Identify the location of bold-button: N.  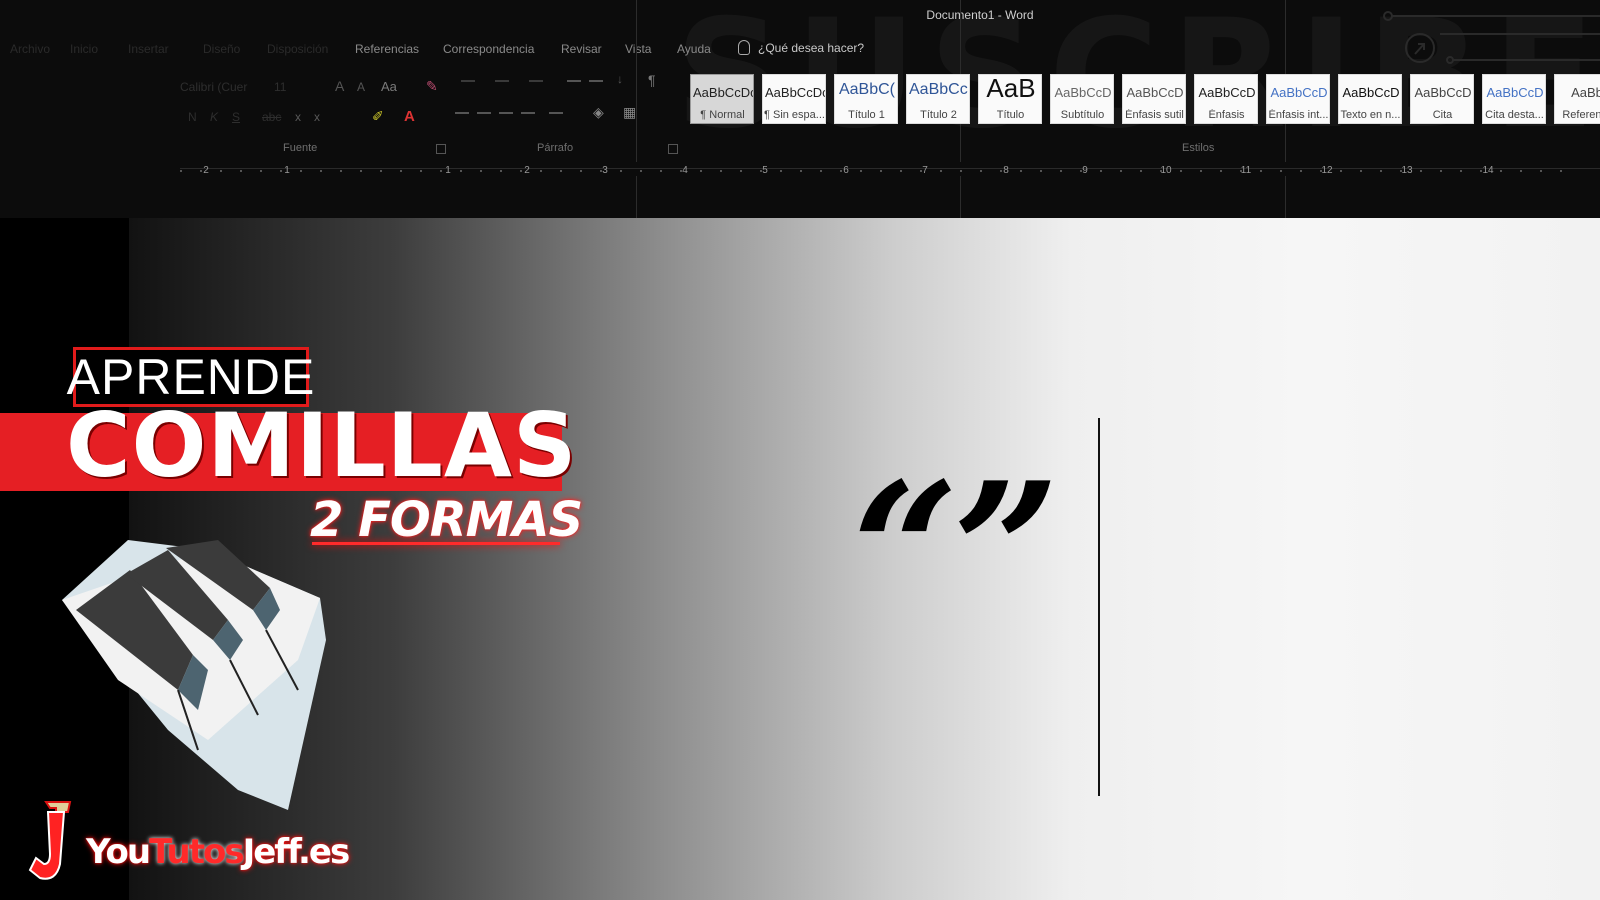
(192, 117).